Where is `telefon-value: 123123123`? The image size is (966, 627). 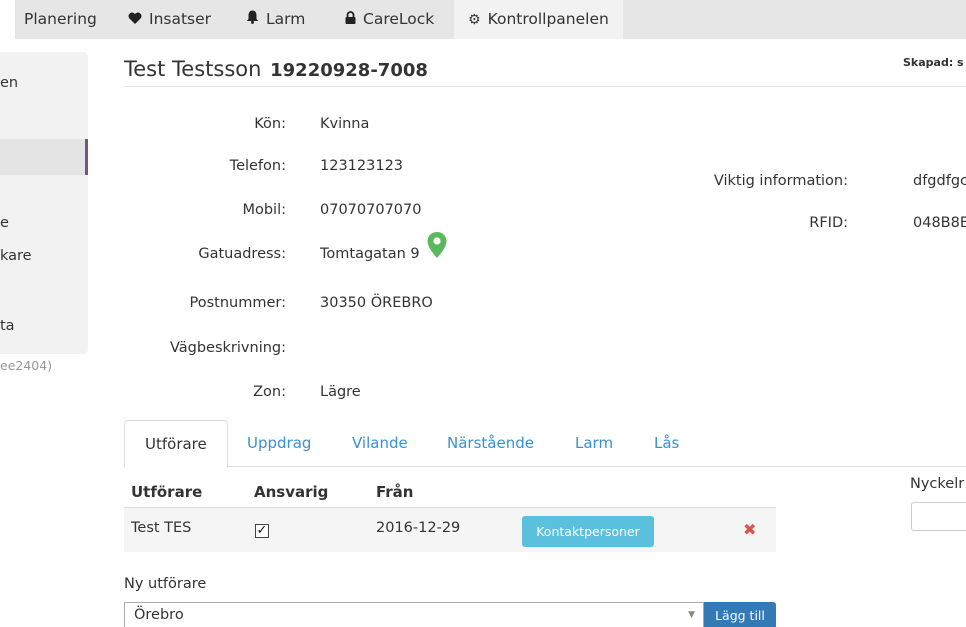
telefon-value: 123123123 is located at coordinates (362, 166).